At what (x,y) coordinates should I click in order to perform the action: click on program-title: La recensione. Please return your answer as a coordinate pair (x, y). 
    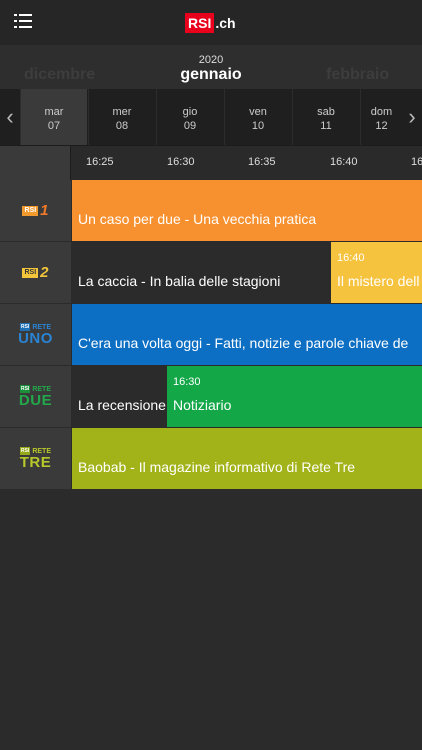
    Looking at the image, I should click on (122, 405).